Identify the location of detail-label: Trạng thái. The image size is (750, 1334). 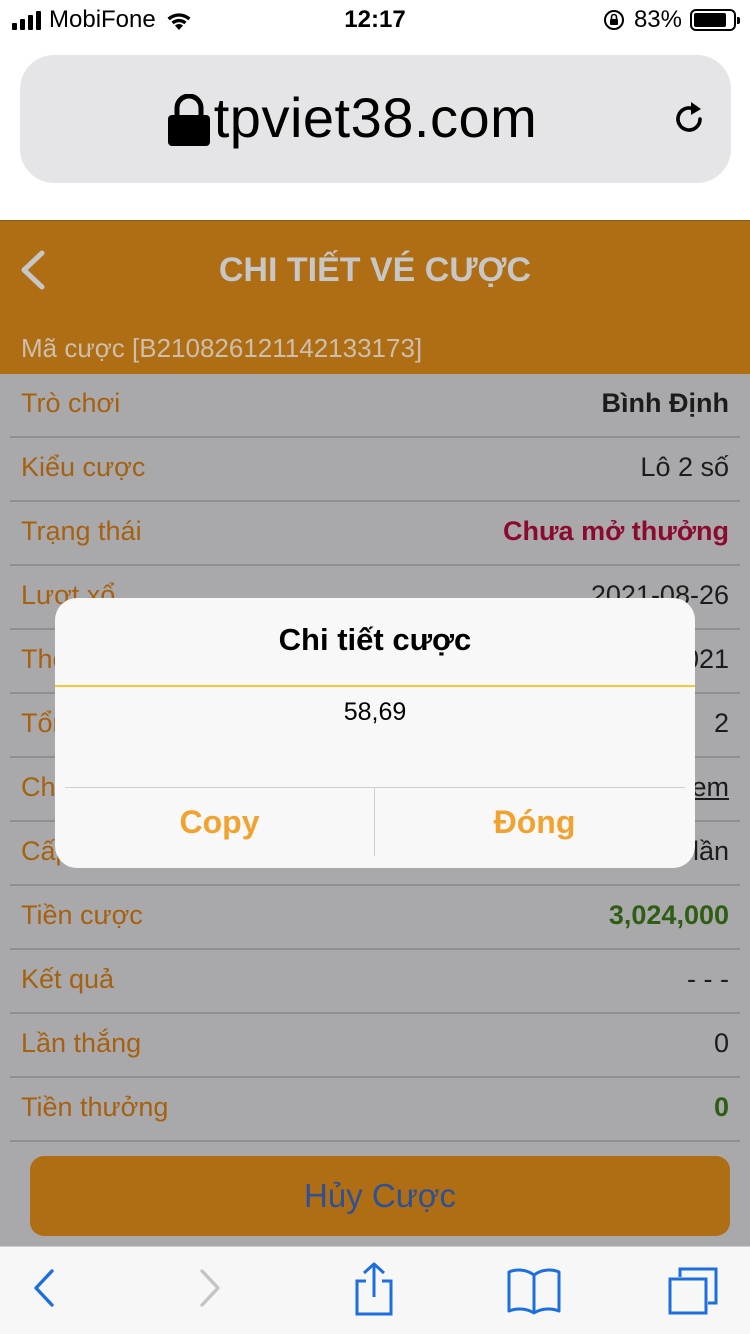
(81, 531).